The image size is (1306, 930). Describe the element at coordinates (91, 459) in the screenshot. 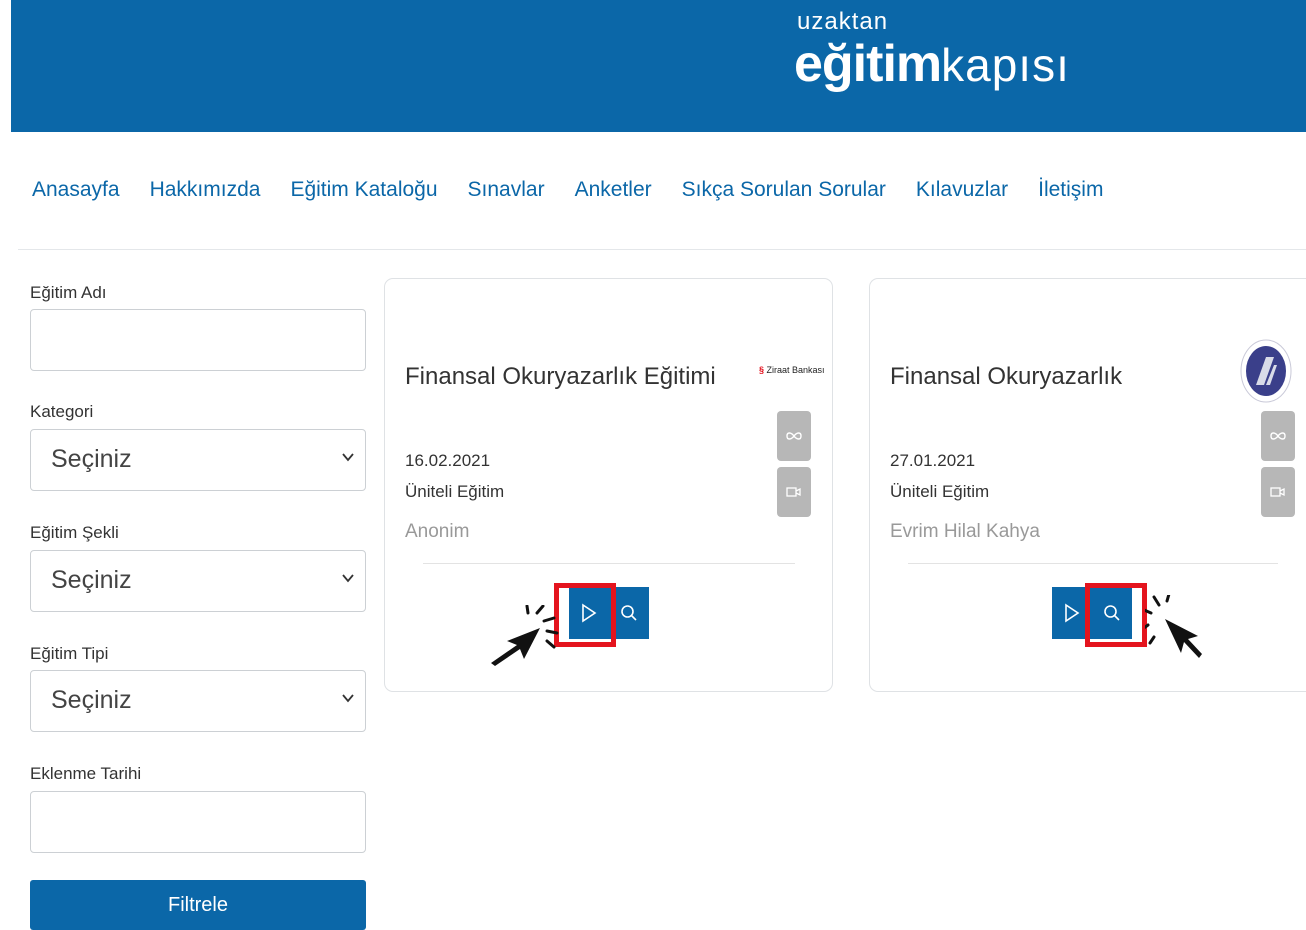

I see `category-select-value: Seçiniz` at that location.